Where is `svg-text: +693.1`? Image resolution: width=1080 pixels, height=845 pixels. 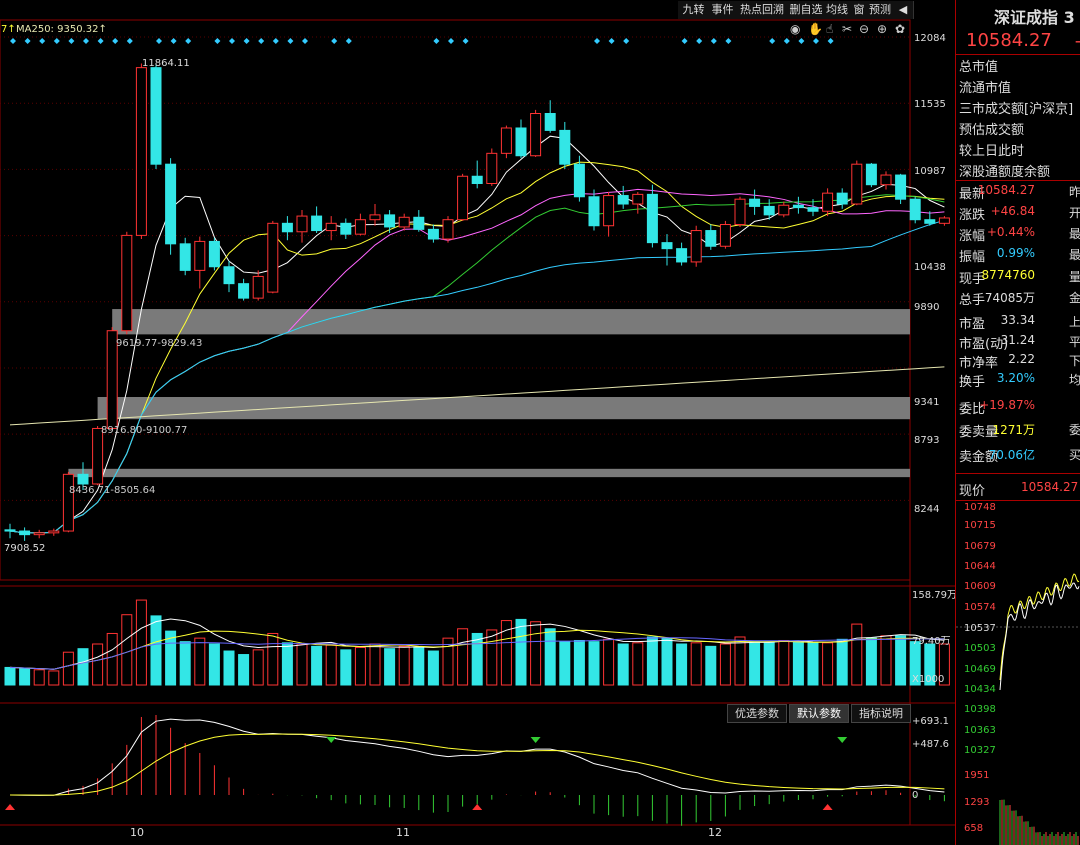 svg-text: +693.1 is located at coordinates (930, 721).